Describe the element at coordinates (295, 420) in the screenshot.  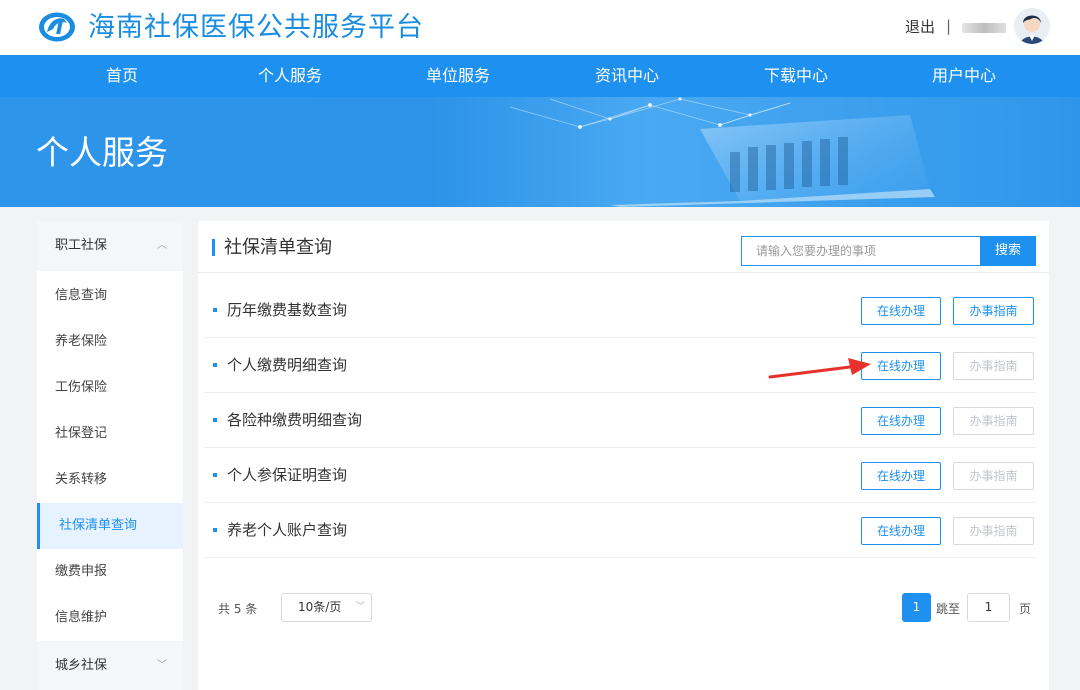
I see `list-item-label: 各险种缴费明细查询` at that location.